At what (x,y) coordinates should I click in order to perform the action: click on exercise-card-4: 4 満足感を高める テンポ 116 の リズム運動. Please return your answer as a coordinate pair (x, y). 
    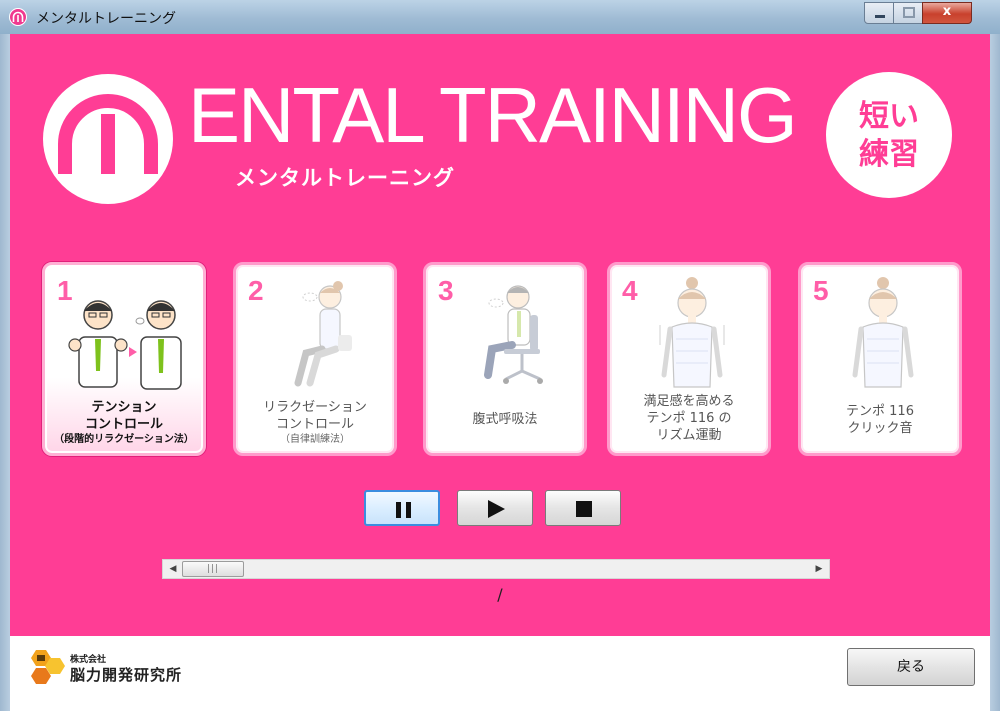
    Looking at the image, I should click on (689, 359).